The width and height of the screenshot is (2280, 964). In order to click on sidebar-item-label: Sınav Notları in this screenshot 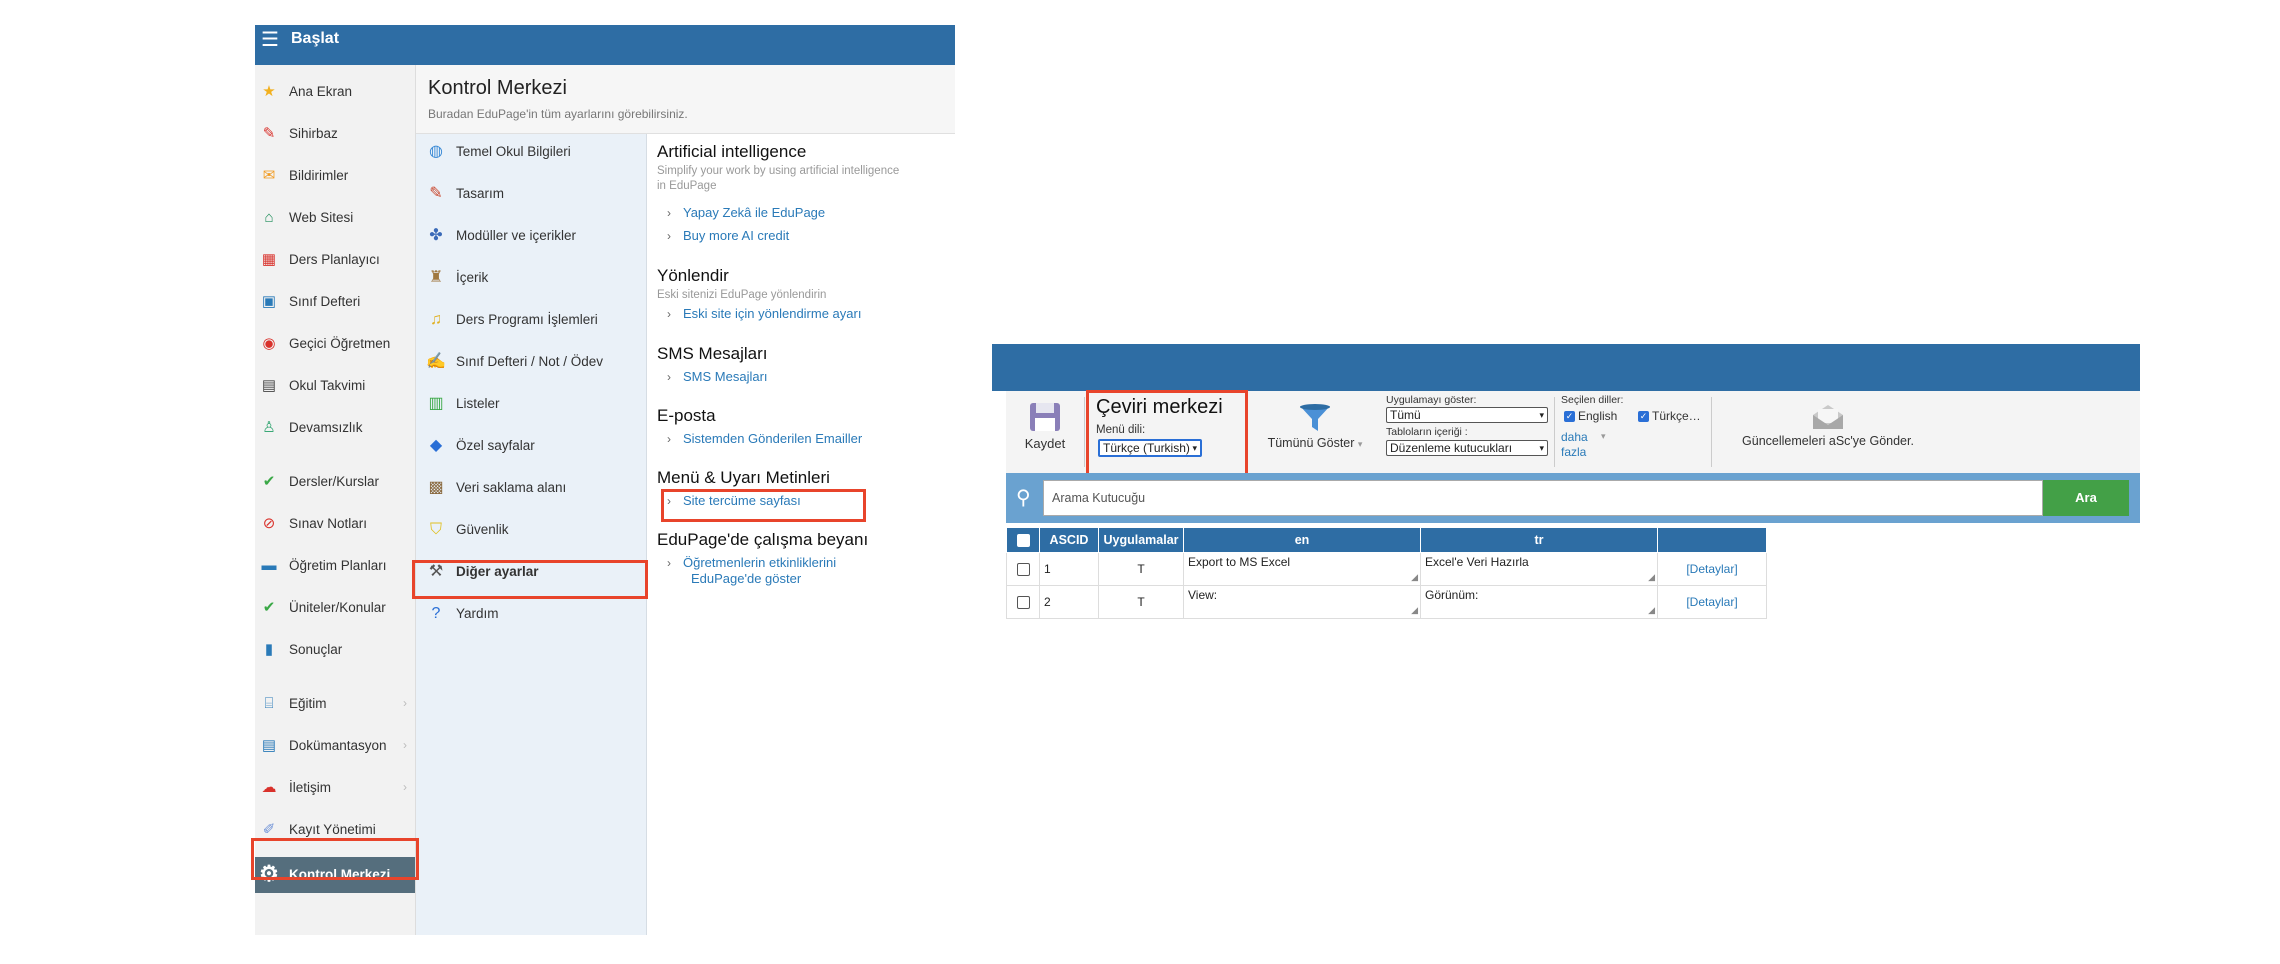, I will do `click(328, 523)`.